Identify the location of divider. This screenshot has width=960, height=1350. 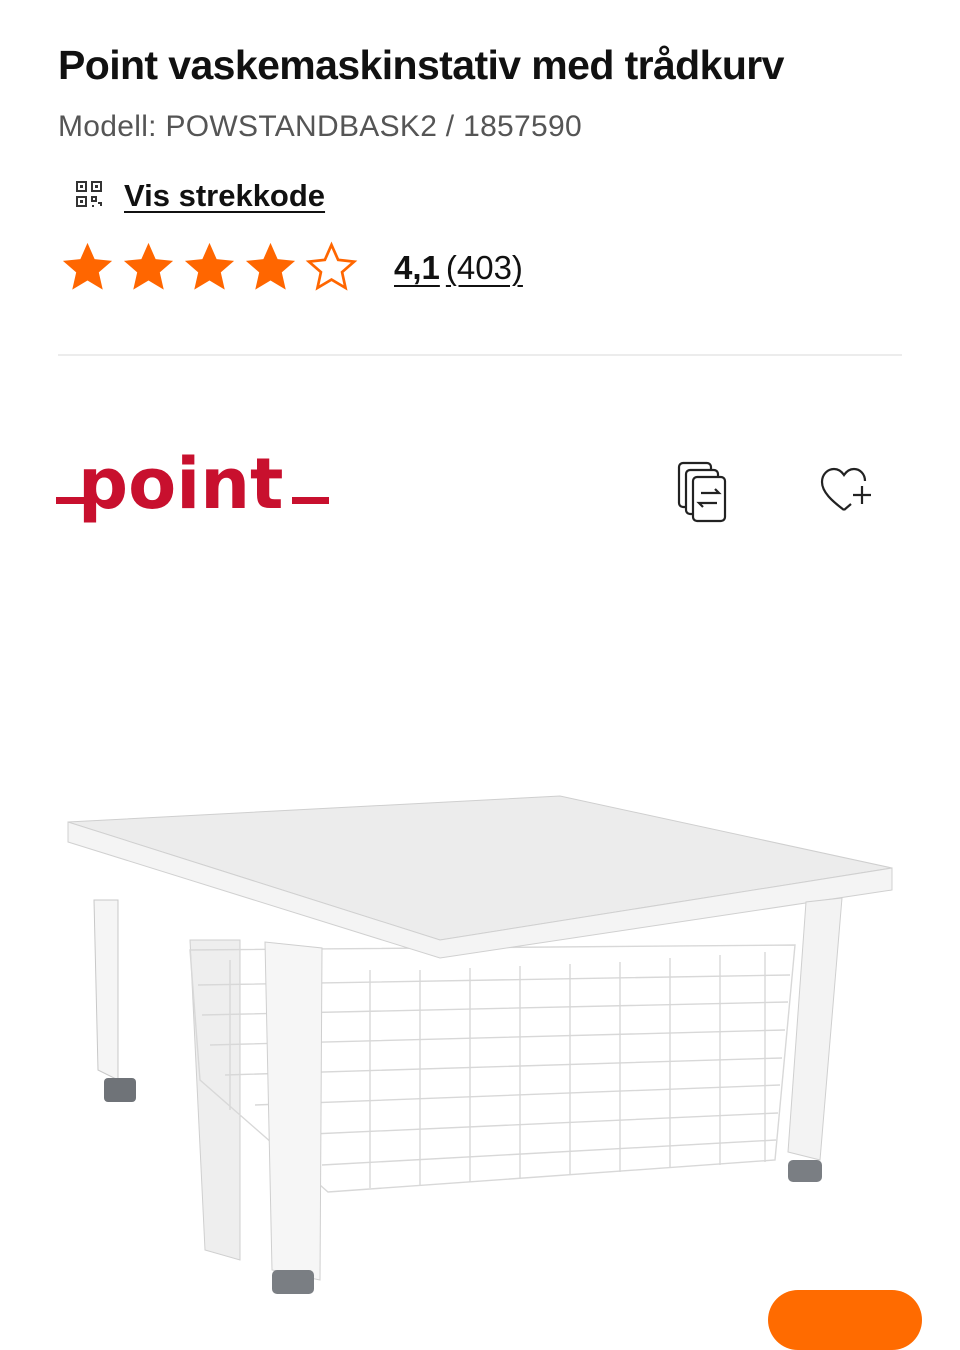
(480, 355).